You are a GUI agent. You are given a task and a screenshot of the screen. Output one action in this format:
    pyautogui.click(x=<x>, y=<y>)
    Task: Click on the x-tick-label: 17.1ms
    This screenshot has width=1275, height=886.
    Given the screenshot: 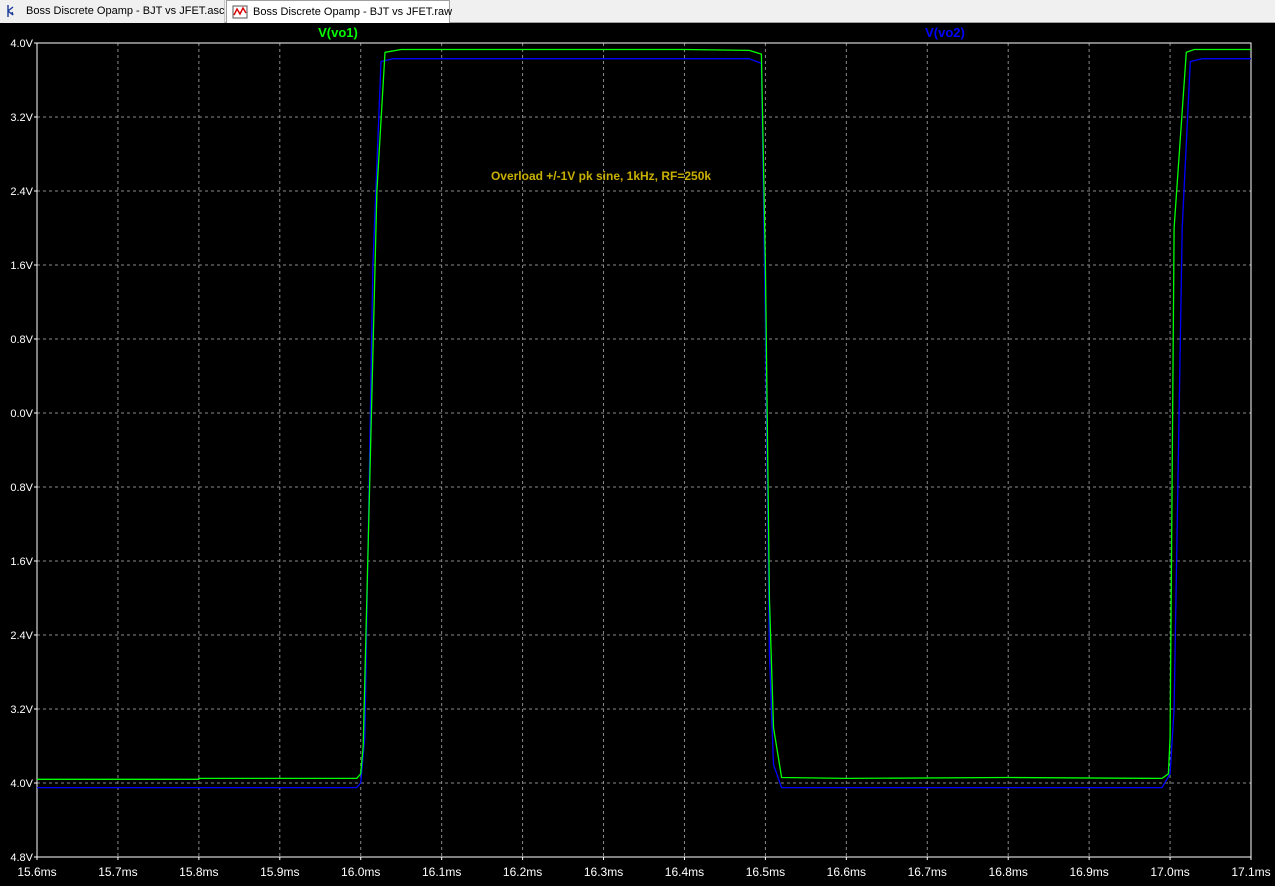 What is the action you would take?
    pyautogui.click(x=1250, y=872)
    